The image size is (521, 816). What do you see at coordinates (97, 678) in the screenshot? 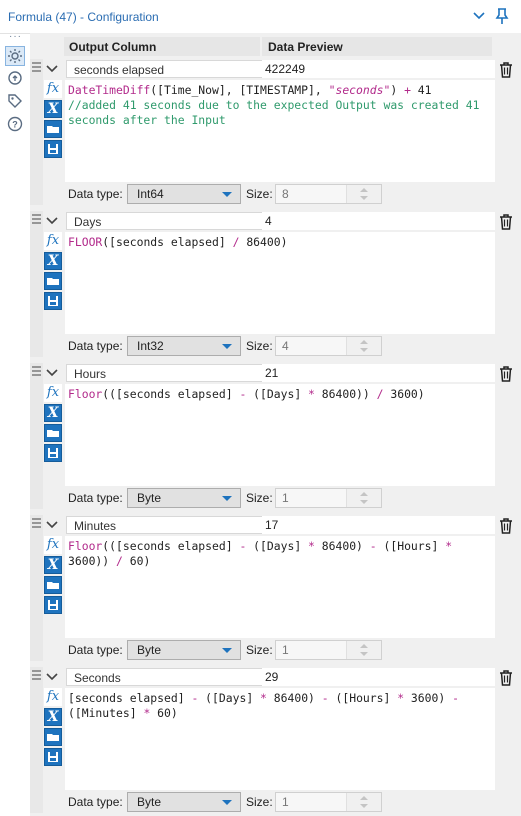
I see `output-column-name: Seconds` at bounding box center [97, 678].